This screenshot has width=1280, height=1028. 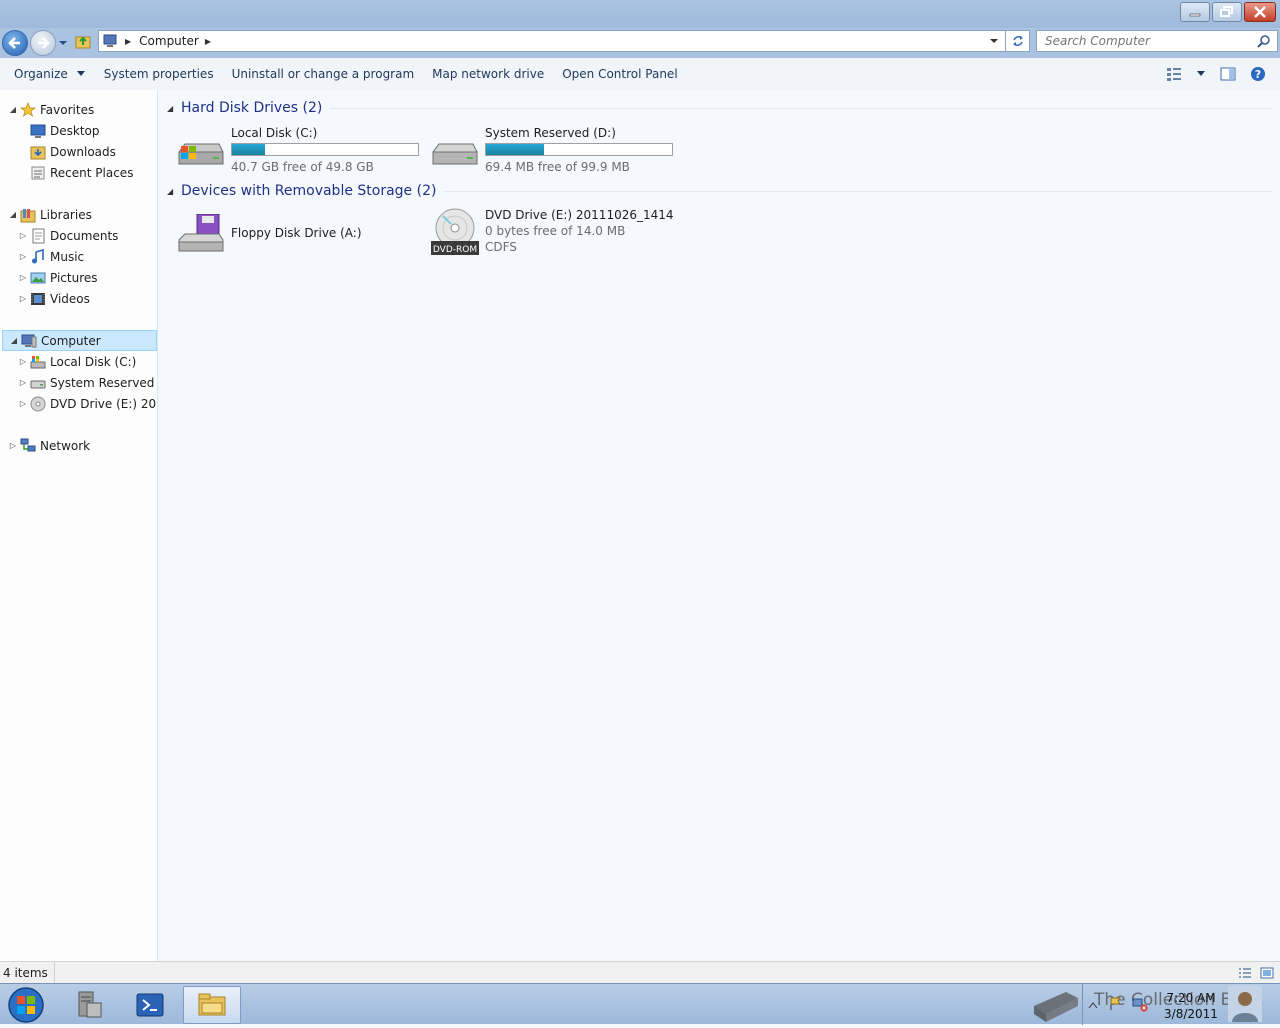 I want to click on search-box, so click(x=1157, y=41).